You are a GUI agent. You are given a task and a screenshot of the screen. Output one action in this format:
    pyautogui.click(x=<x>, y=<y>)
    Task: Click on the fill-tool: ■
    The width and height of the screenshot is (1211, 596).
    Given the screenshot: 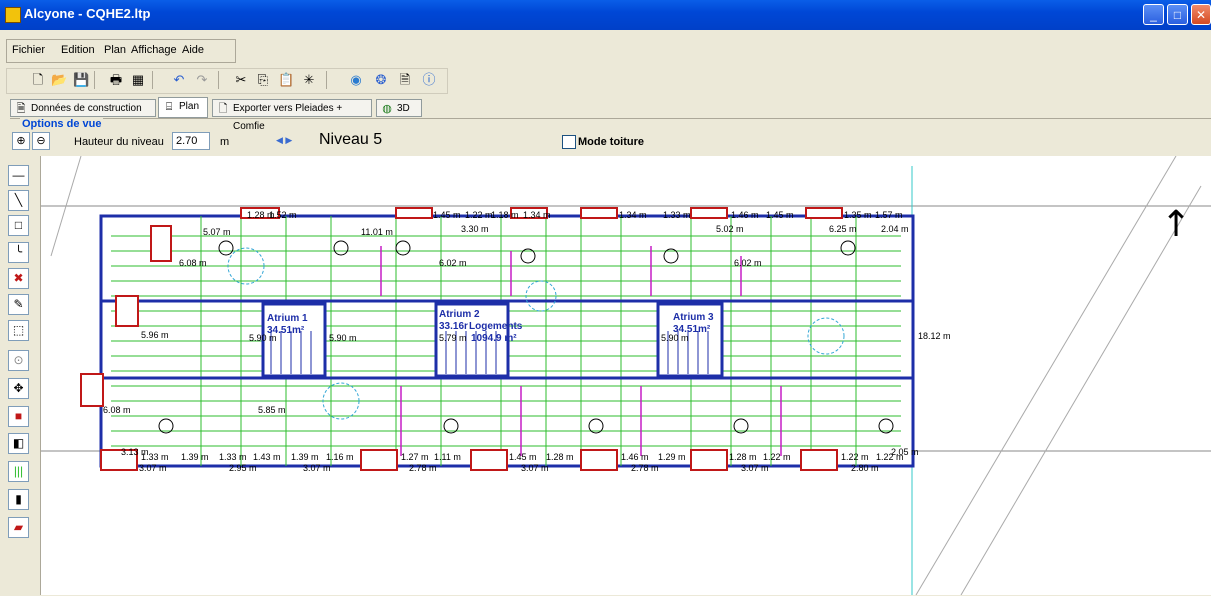 What is the action you would take?
    pyautogui.click(x=18, y=416)
    